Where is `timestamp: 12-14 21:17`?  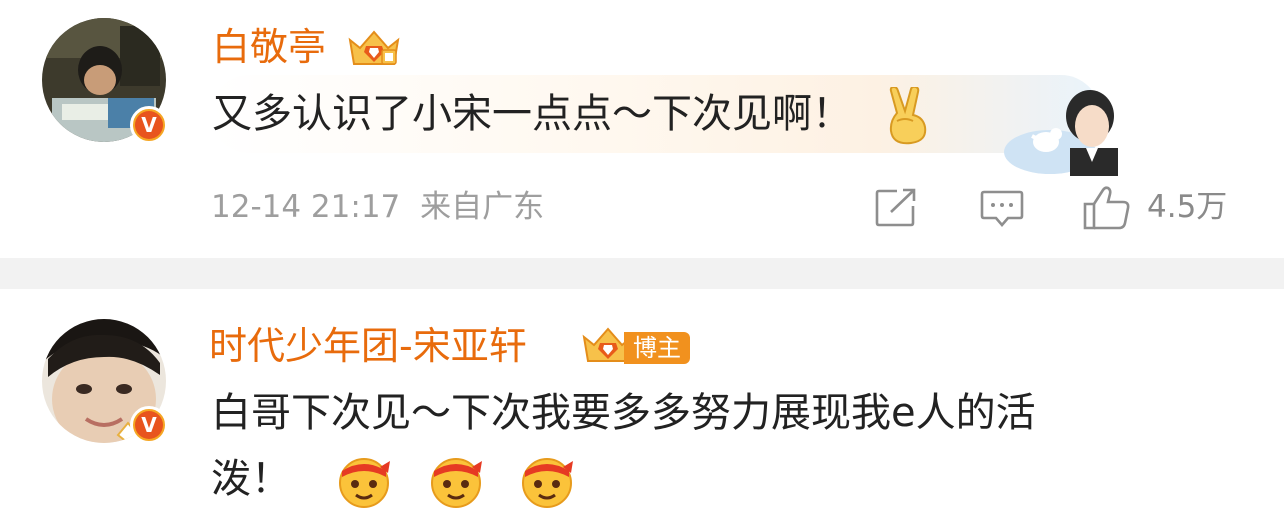
timestamp: 12-14 21:17 is located at coordinates (306, 207).